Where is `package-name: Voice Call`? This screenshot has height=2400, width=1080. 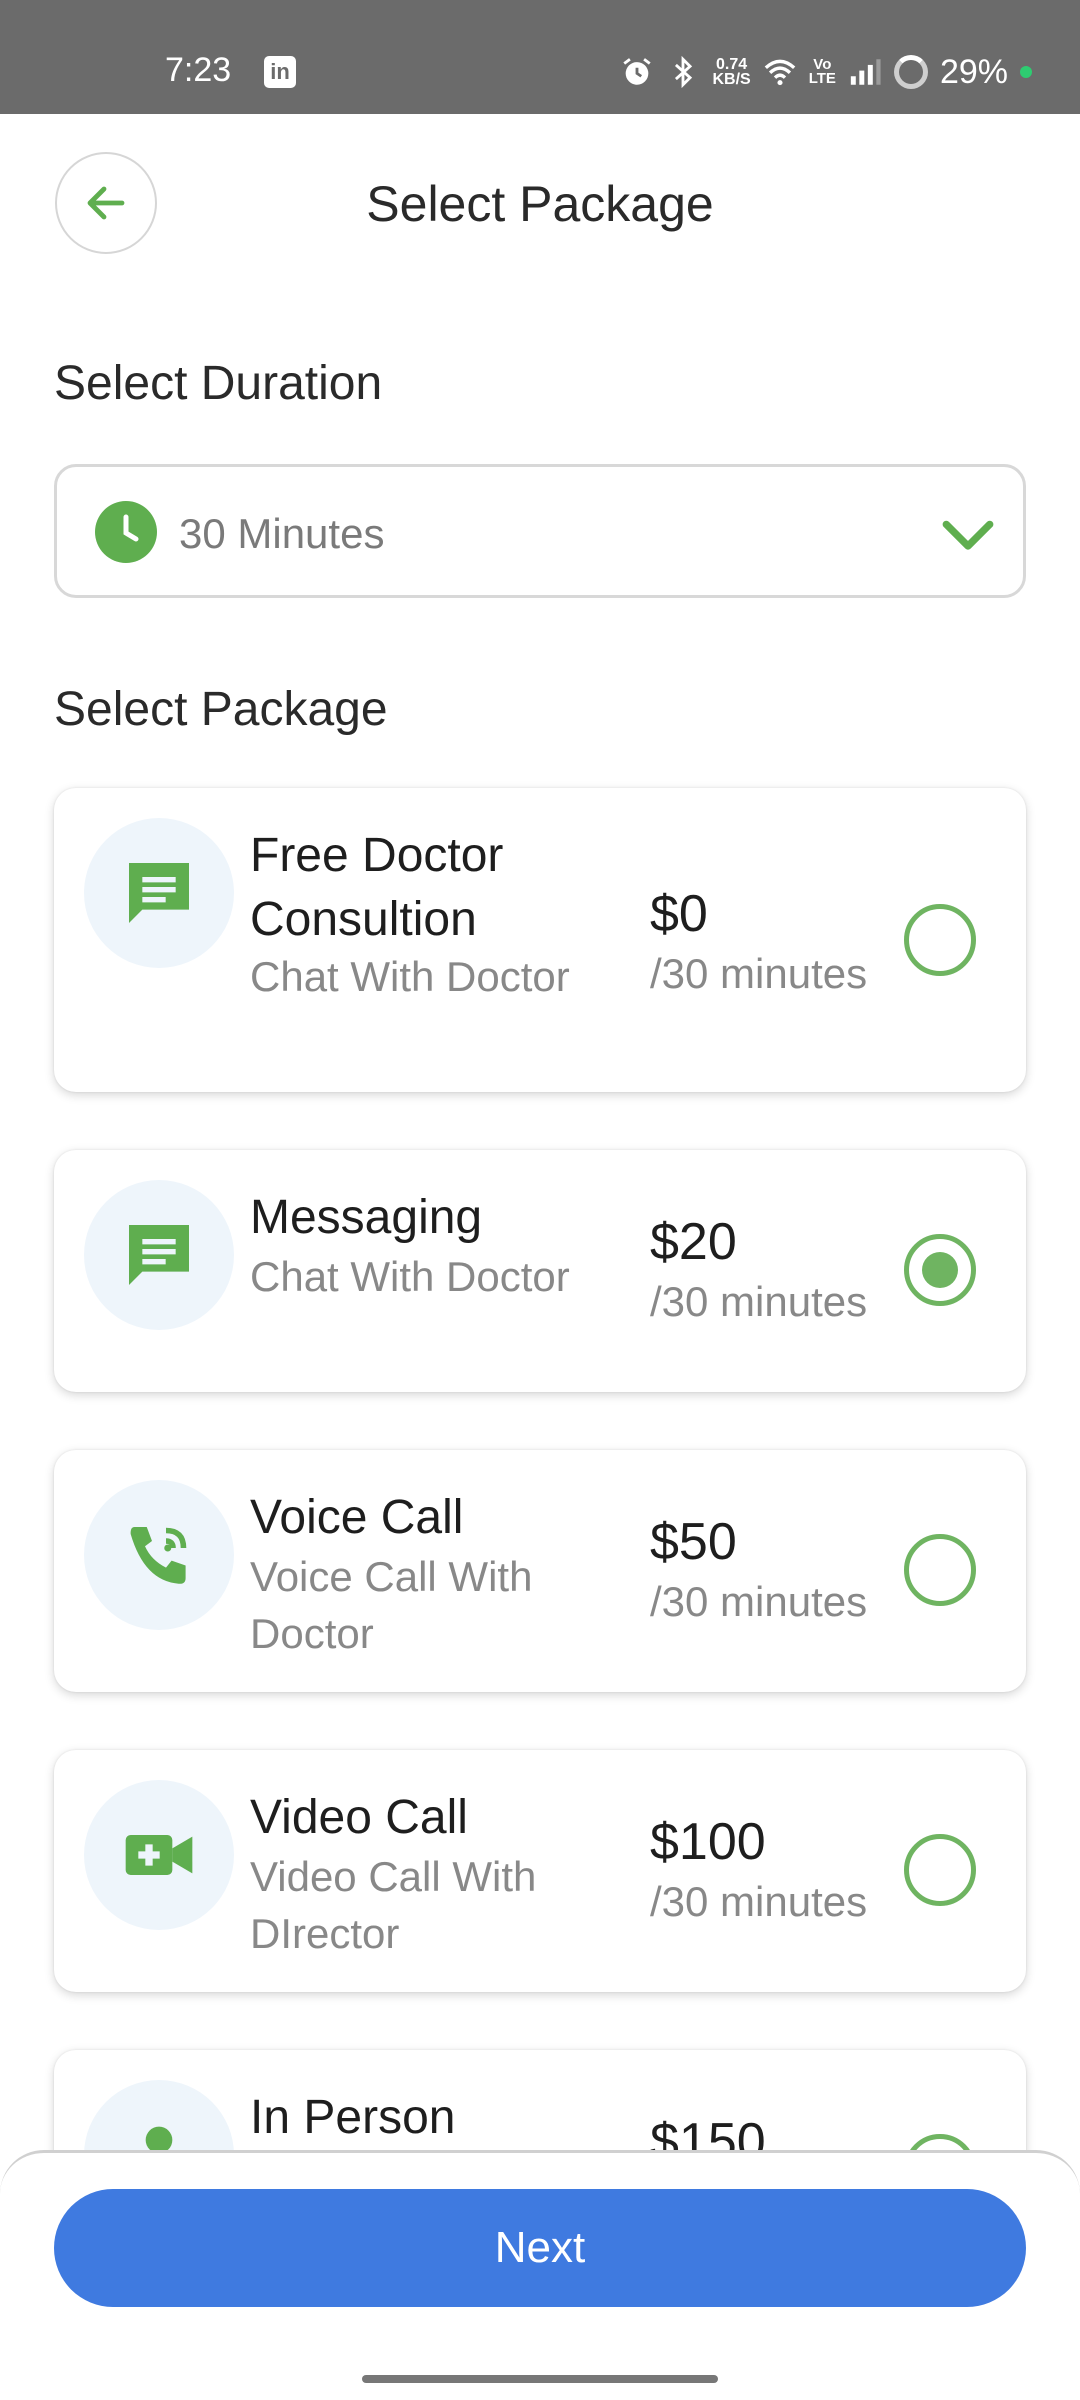 package-name: Voice Call is located at coordinates (357, 1517).